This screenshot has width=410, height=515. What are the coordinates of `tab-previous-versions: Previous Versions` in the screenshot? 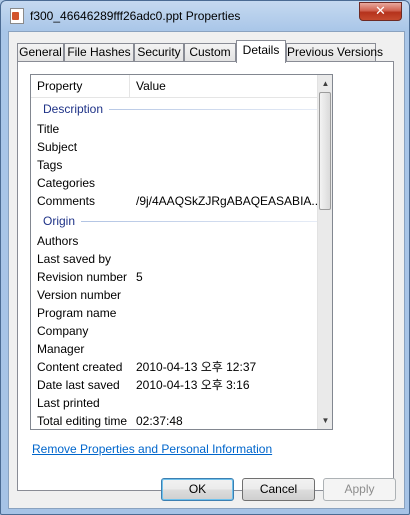 It's located at (334, 52).